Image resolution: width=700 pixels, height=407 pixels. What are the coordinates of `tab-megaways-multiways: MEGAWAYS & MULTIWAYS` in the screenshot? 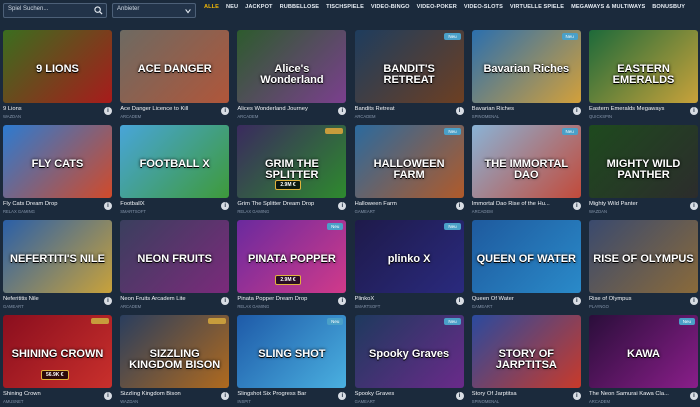 It's located at (608, 7).